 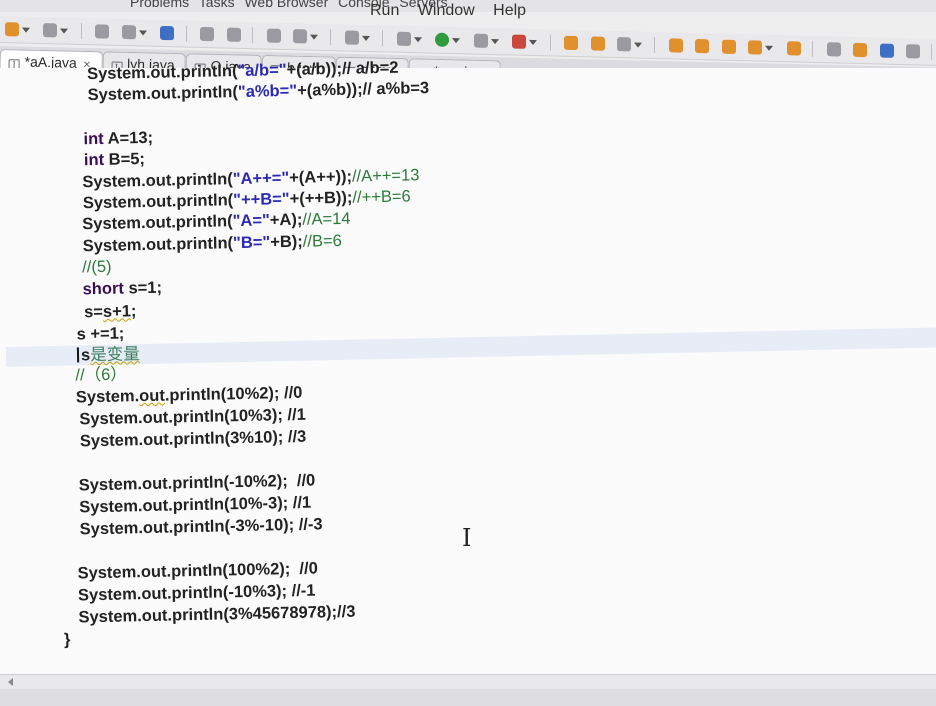 I want to click on code-token: s=1;, so click(x=143, y=288).